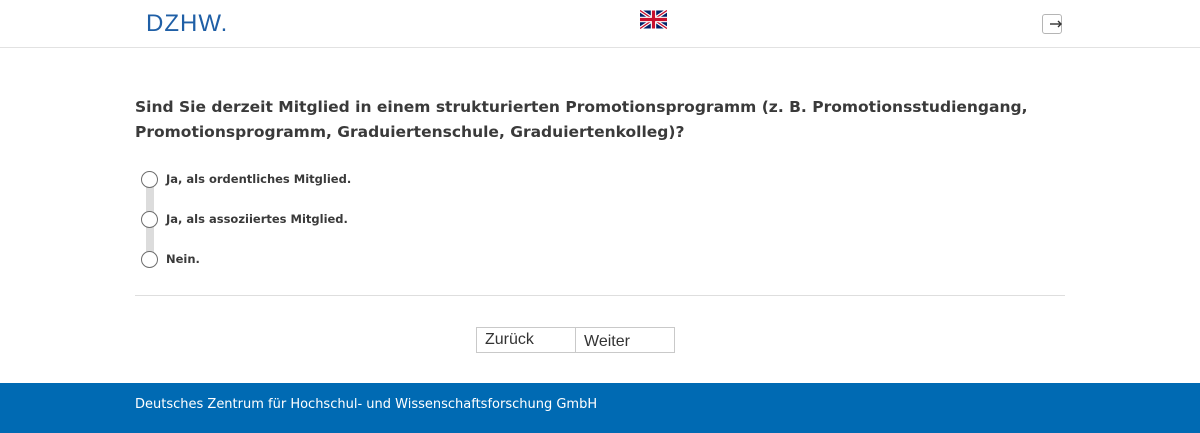 Image resolution: width=1200 pixels, height=433 pixels. I want to click on next-button: Weiter, so click(625, 340).